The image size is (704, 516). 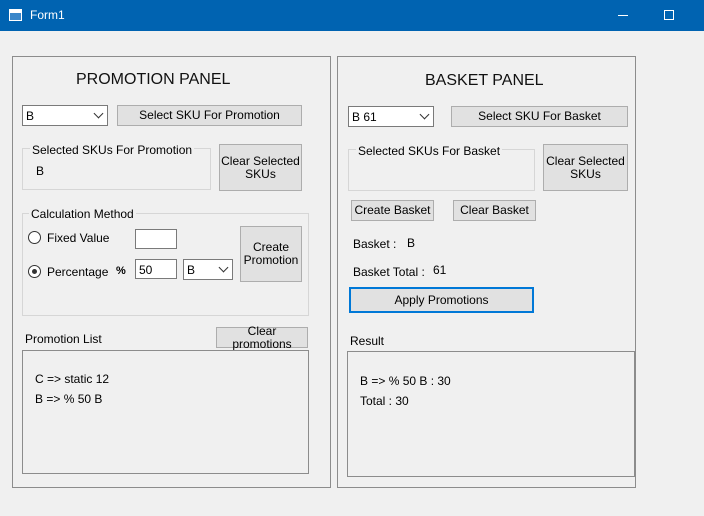 I want to click on fixed-value-input, so click(x=156, y=239).